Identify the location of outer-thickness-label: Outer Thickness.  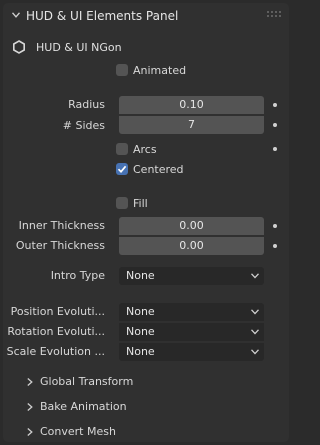
(60, 245).